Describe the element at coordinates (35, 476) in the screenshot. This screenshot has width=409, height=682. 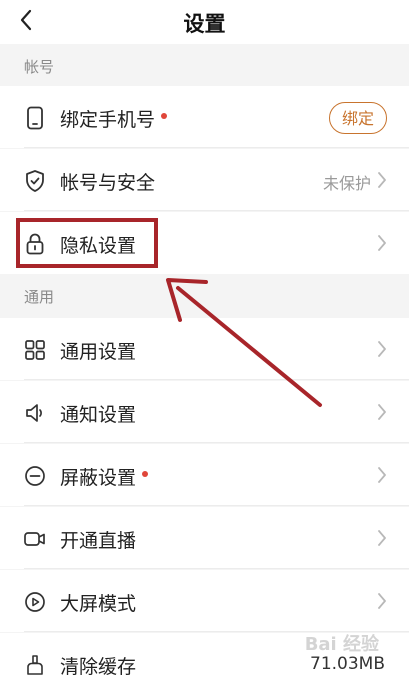
I see `minus-circle-icon` at that location.